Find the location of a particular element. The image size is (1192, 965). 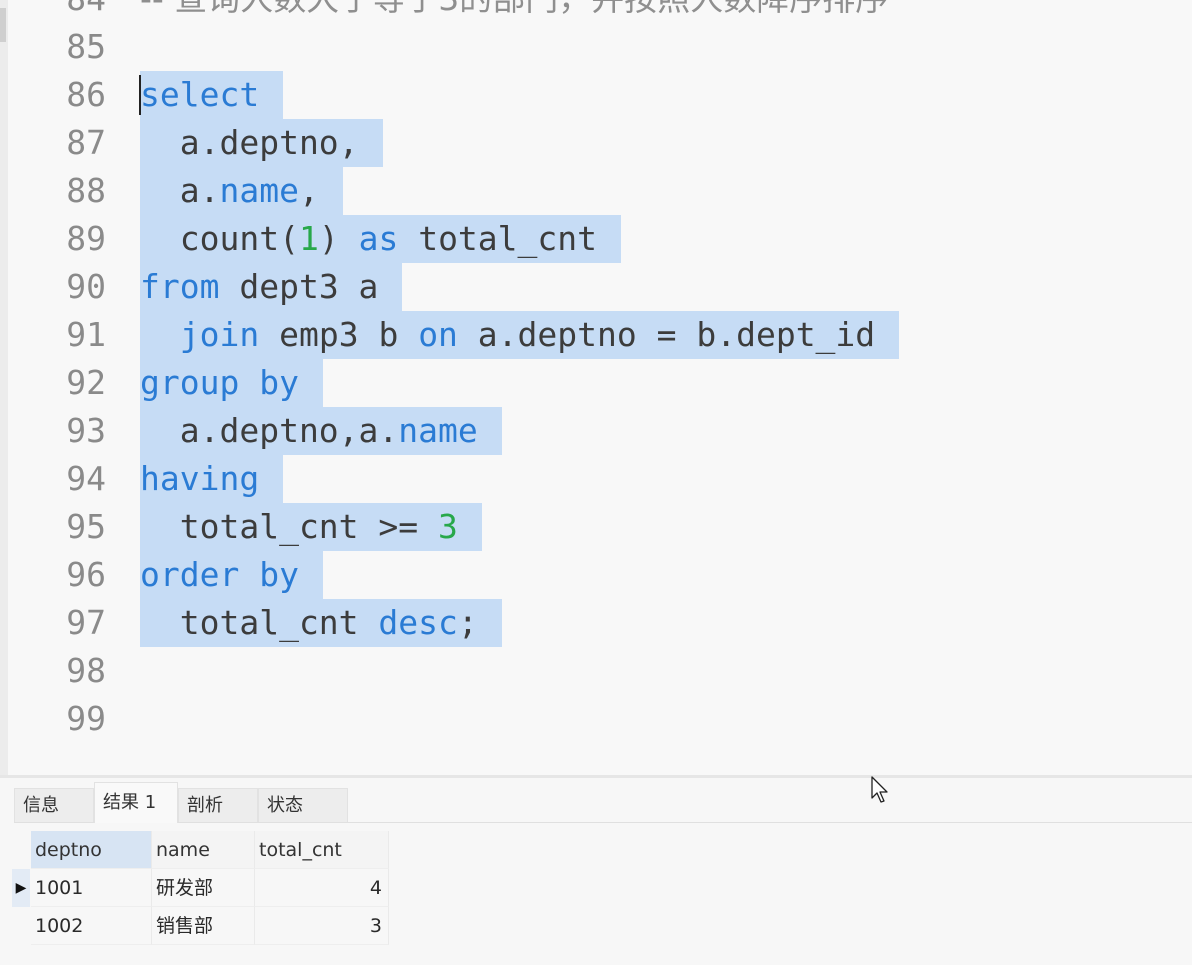

sql-token: ; is located at coordinates (467, 622).